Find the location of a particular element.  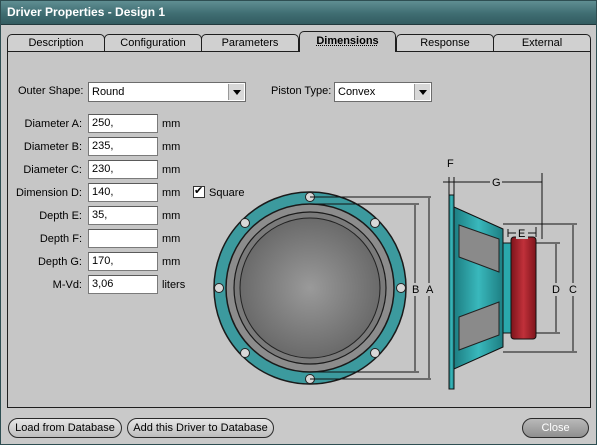

dim-label-d: D is located at coordinates (556, 290).